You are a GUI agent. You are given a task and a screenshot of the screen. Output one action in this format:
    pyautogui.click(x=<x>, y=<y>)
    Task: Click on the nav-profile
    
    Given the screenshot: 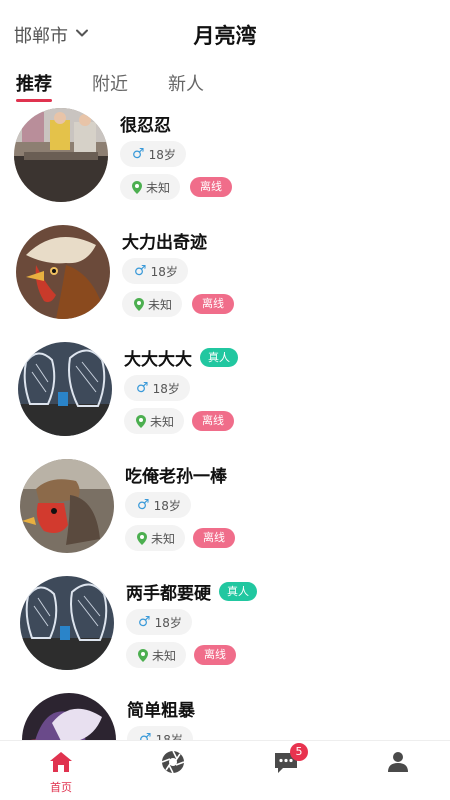 What is the action you would take?
    pyautogui.click(x=398, y=762)
    